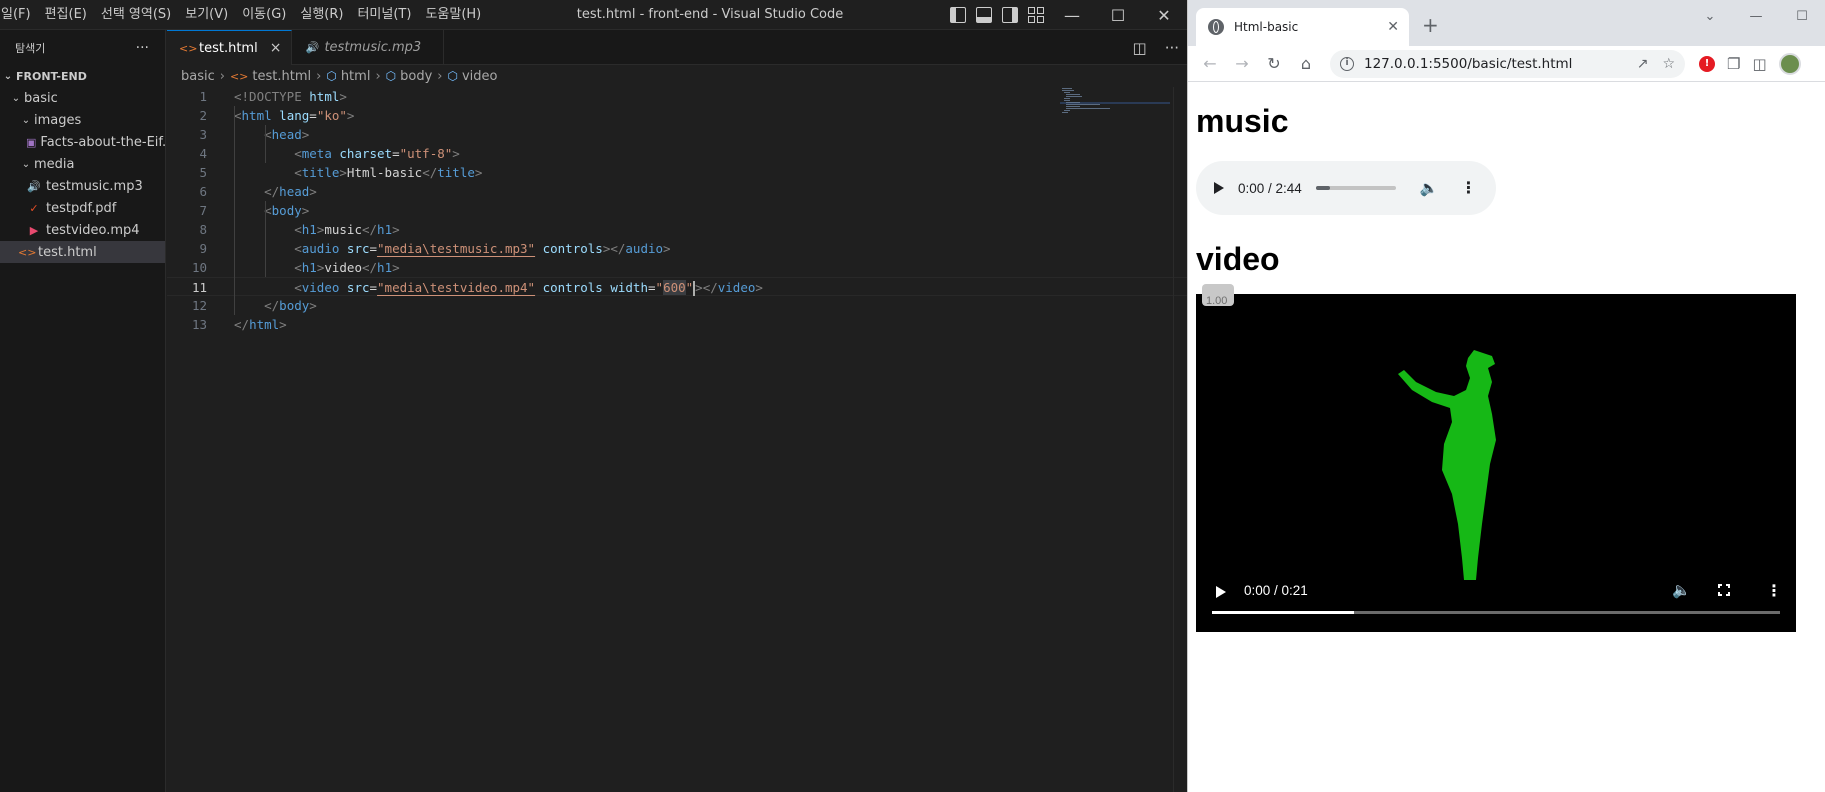  Describe the element at coordinates (1643, 64) in the screenshot. I see `share-icon: ↗` at that location.